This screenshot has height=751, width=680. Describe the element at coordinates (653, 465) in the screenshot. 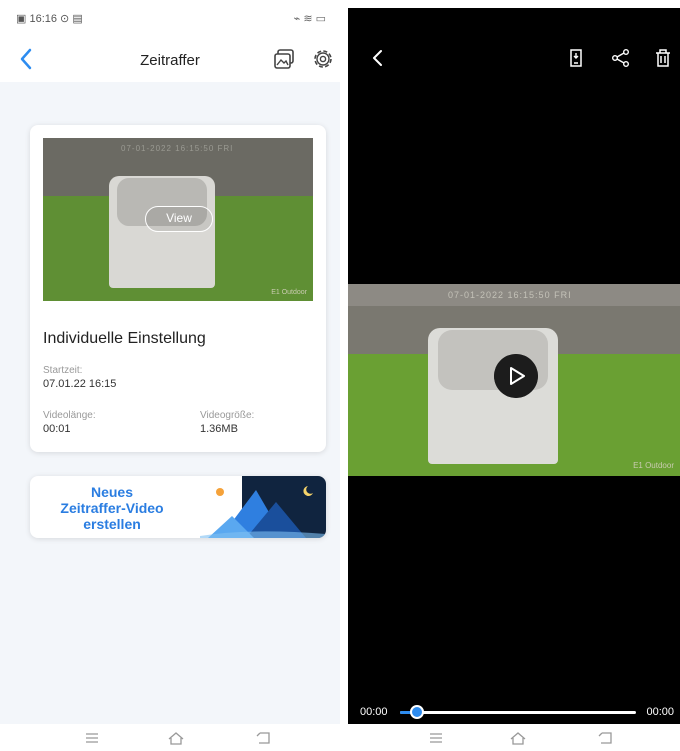

I see `video-watermark: E1 Outdoor` at that location.